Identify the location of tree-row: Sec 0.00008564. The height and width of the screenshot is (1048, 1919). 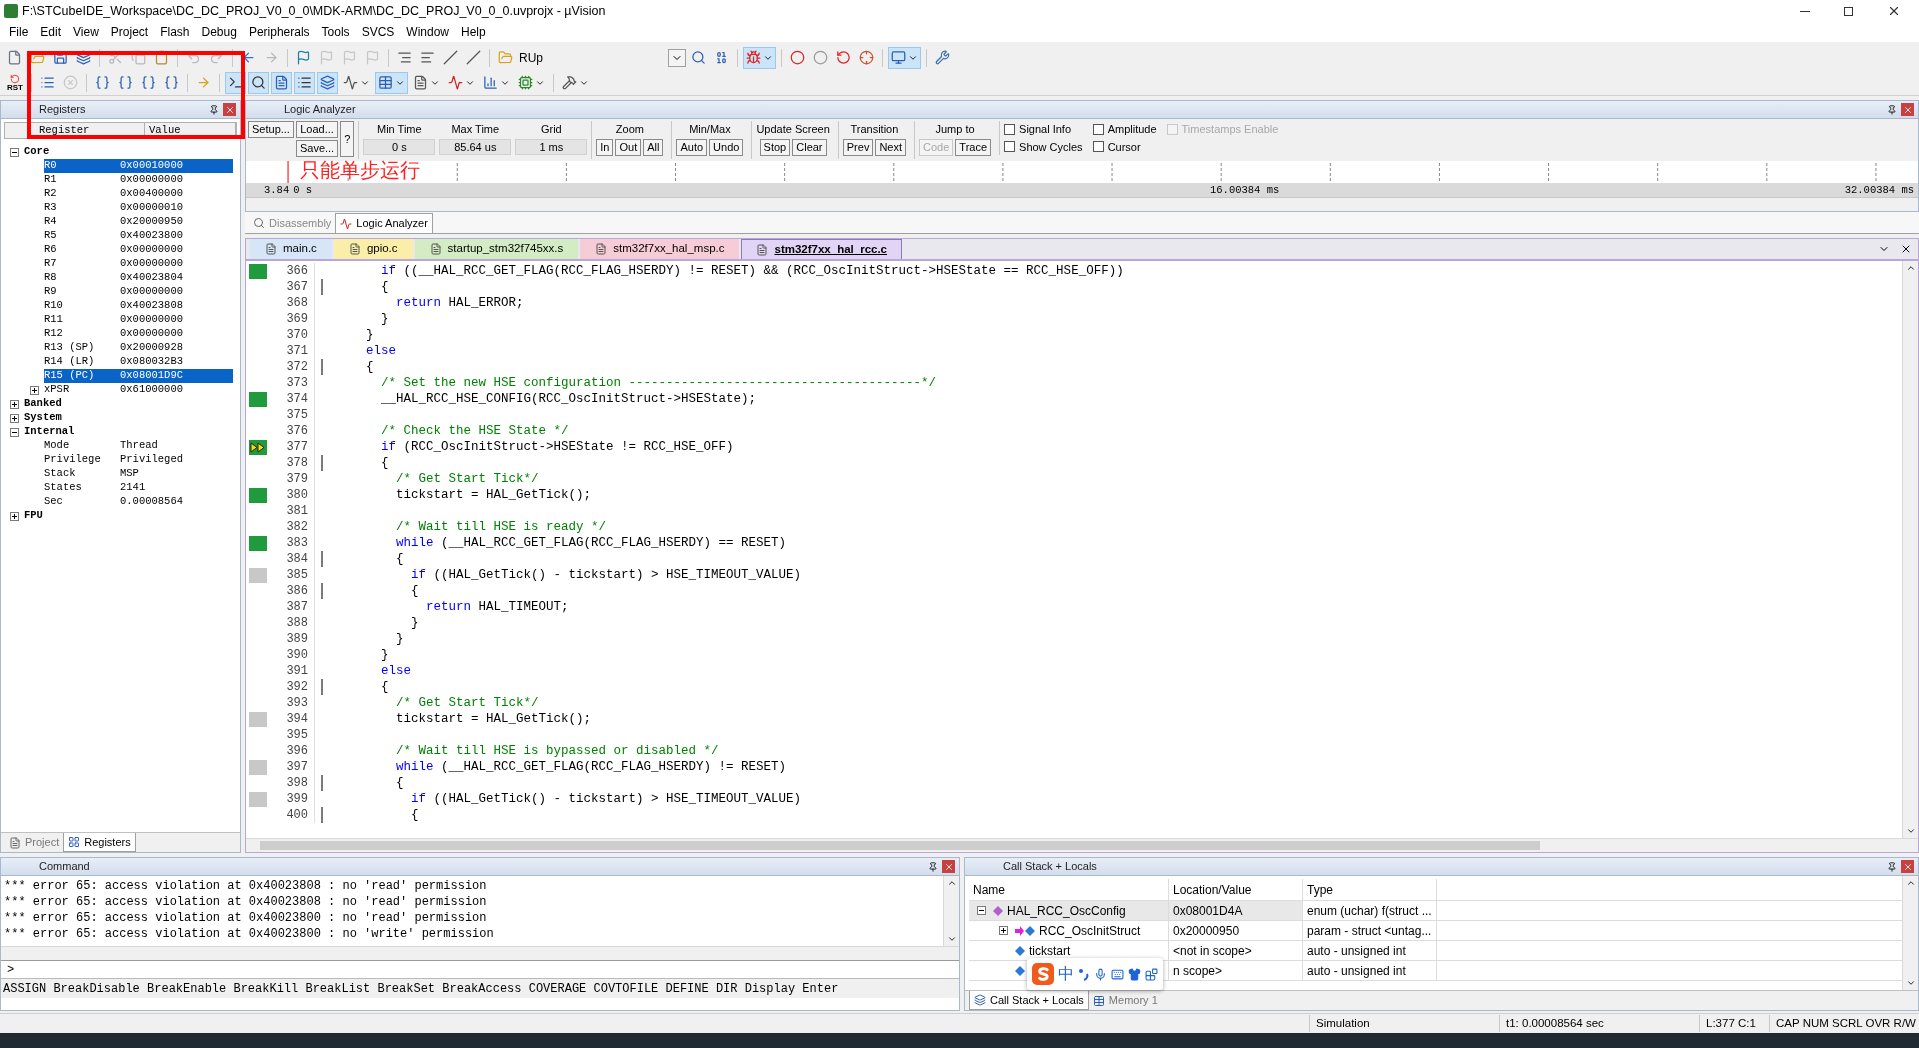
(118, 502).